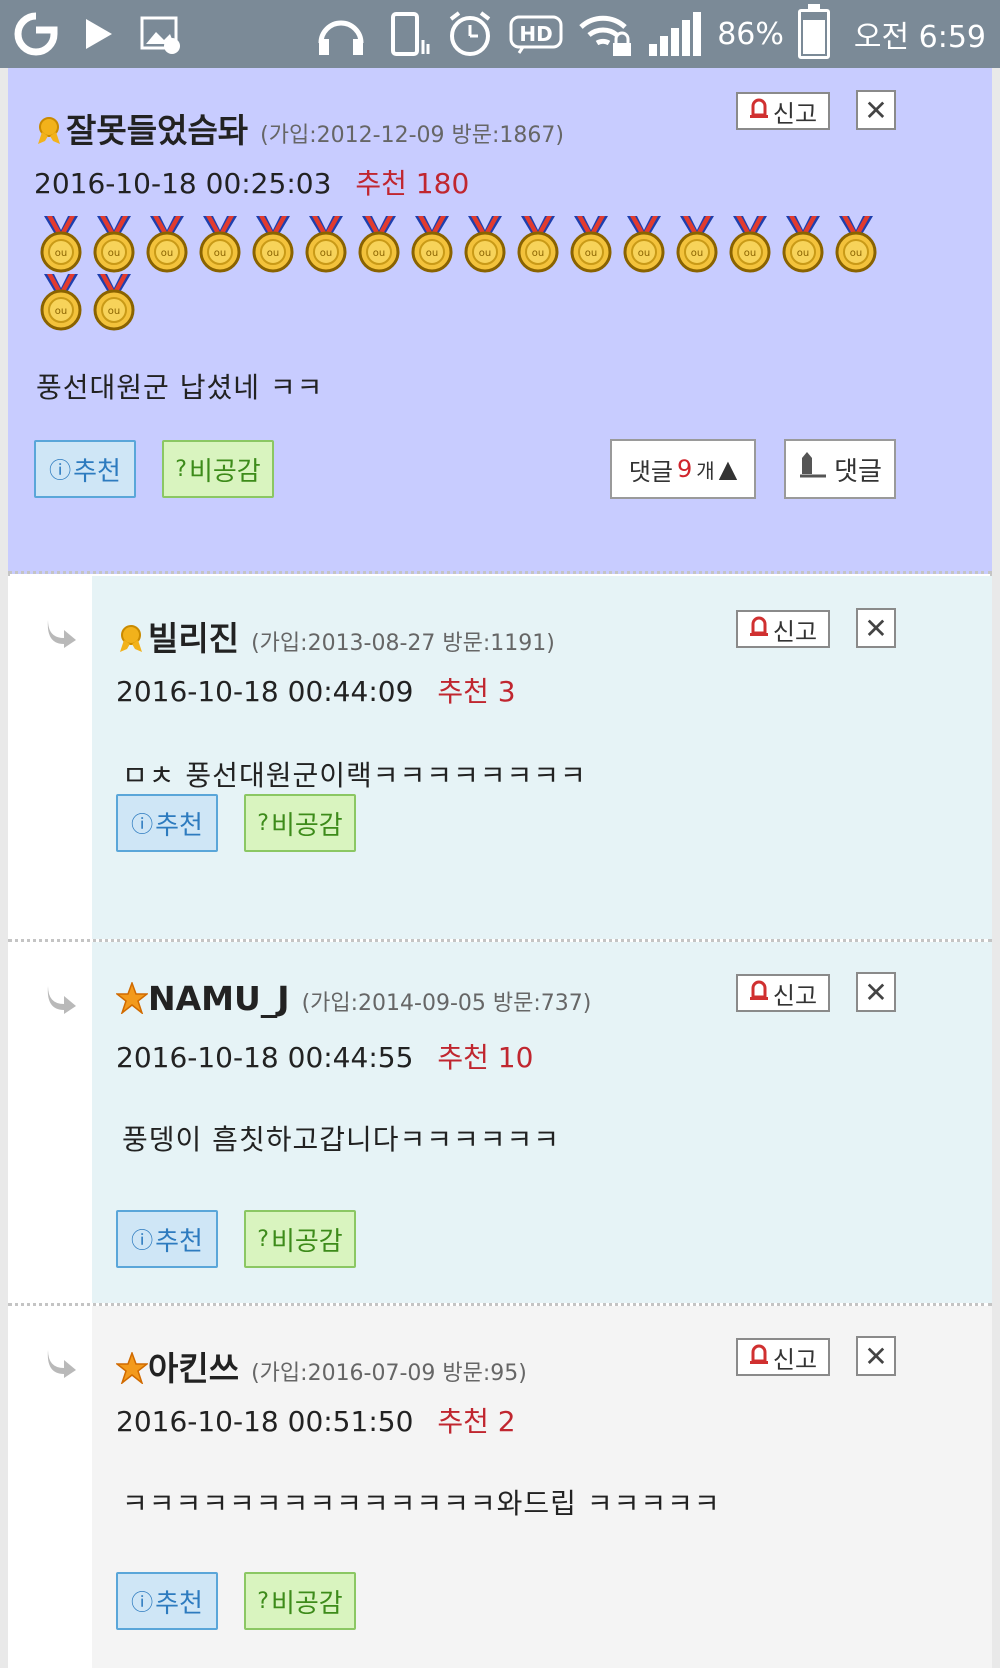 Image resolution: width=1000 pixels, height=1668 pixels. Describe the element at coordinates (421, 1503) in the screenshot. I see `comment-text: ㅋㅋㅋㅋㅋㅋㅋㅋㅋㅋㅋㅋㅋㅋ와드립 ㅋㅋㅋㅋㅋ` at that location.